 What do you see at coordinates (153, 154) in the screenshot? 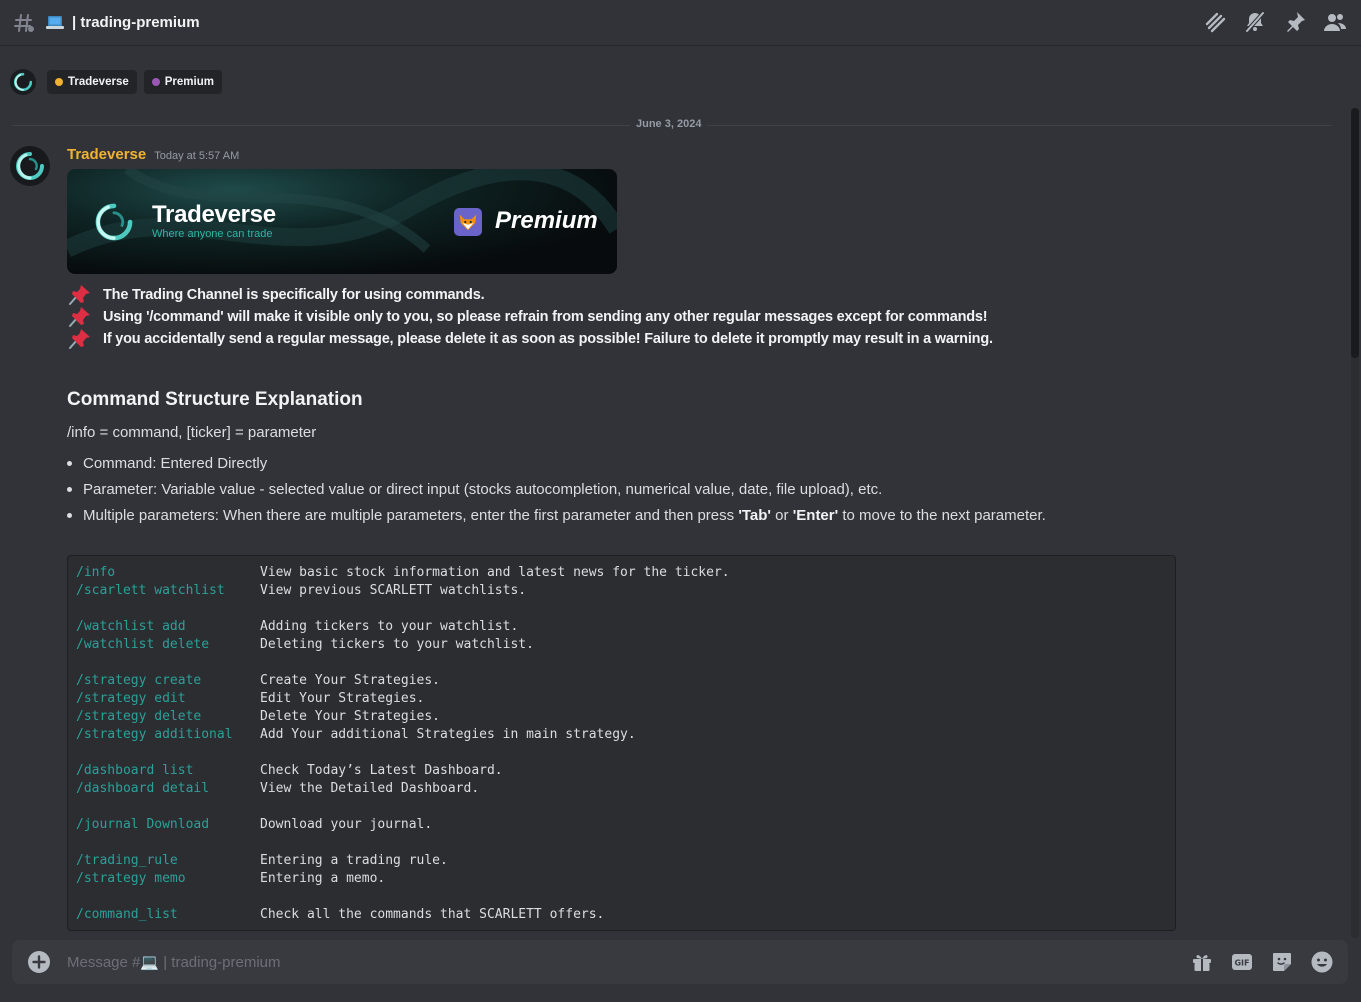
I see `message-header: Tradeverse Today at 5:57 AM` at bounding box center [153, 154].